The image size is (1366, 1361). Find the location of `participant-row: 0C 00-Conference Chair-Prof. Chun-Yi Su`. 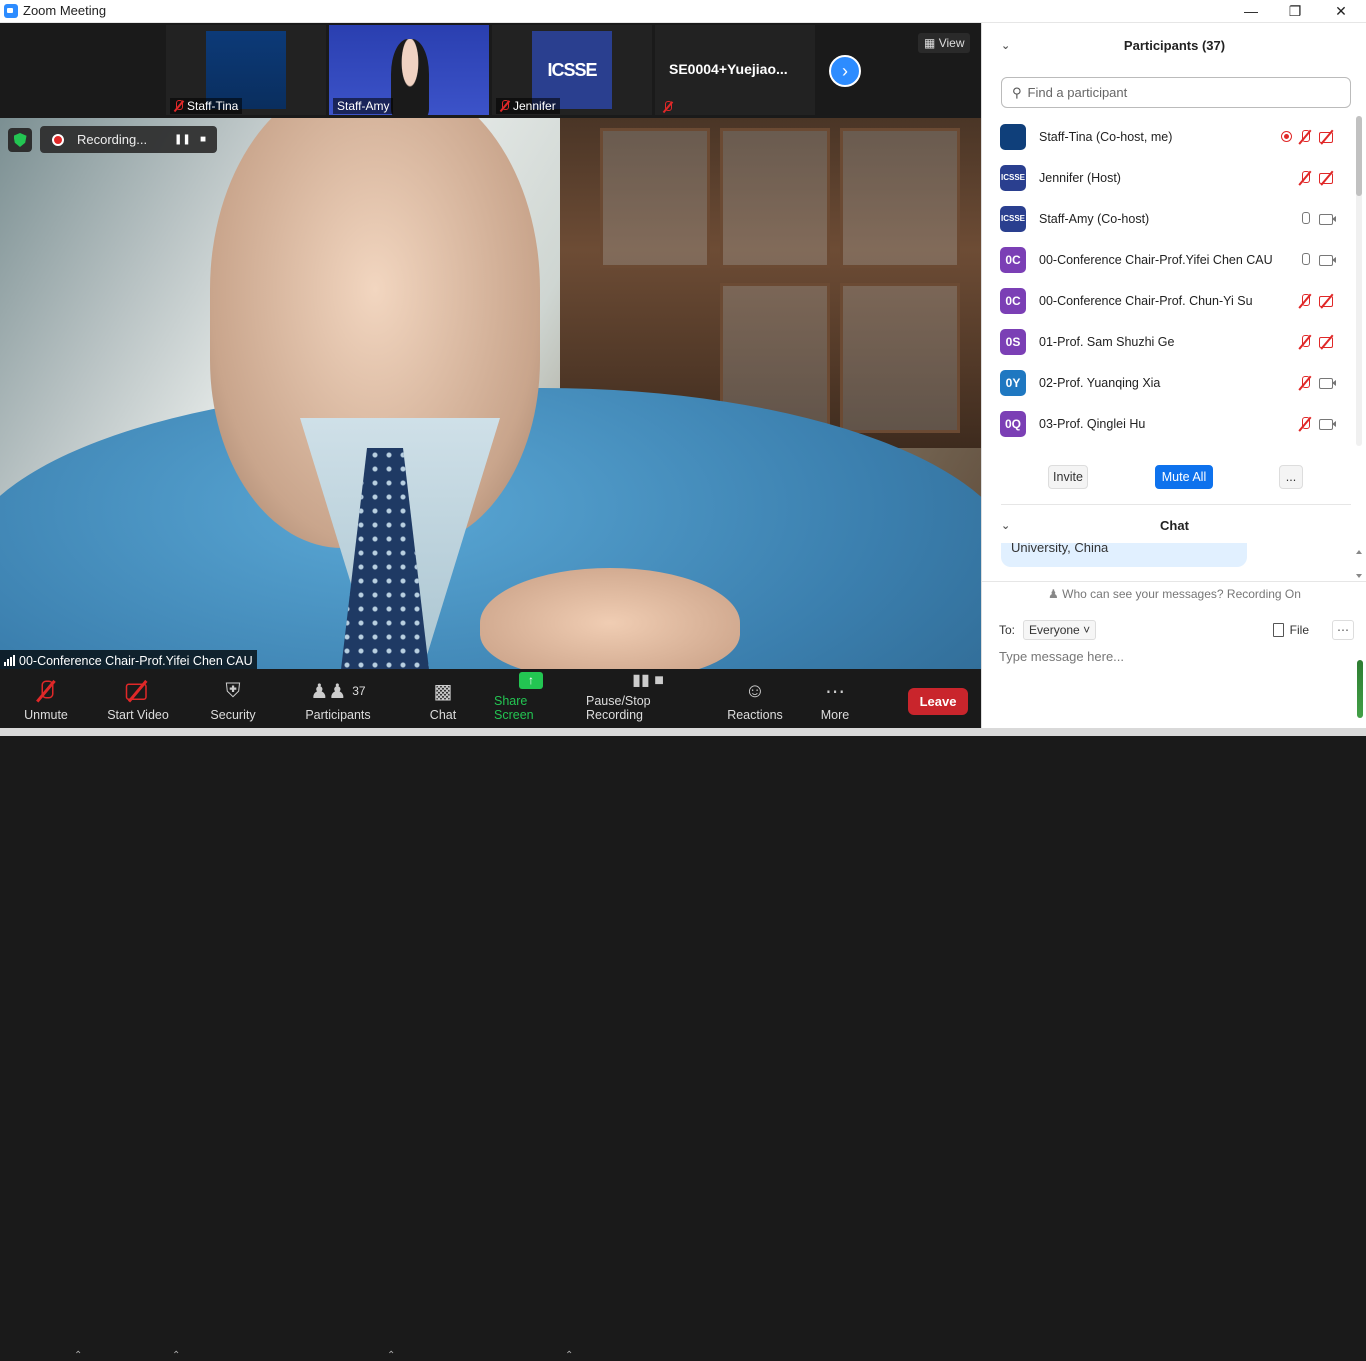

participant-row: 0C 00-Conference Chair-Prof. Chun-Yi Su is located at coordinates (1167, 300).